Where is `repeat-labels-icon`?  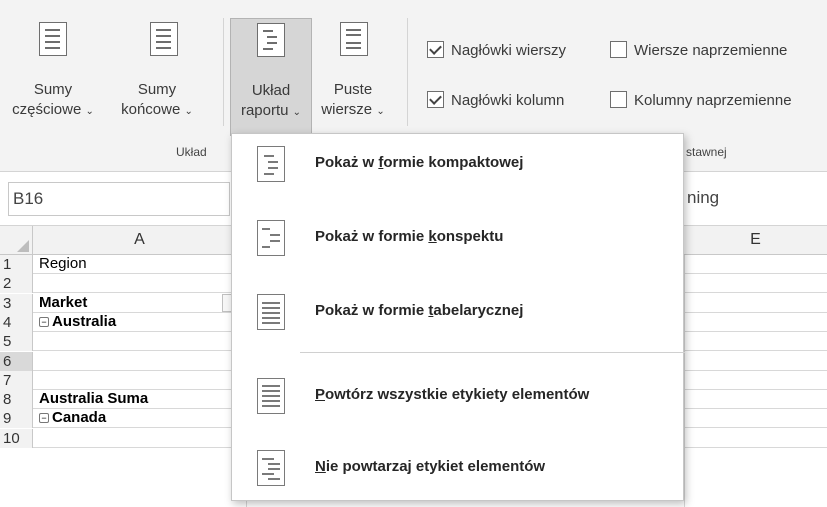
repeat-labels-icon is located at coordinates (271, 396).